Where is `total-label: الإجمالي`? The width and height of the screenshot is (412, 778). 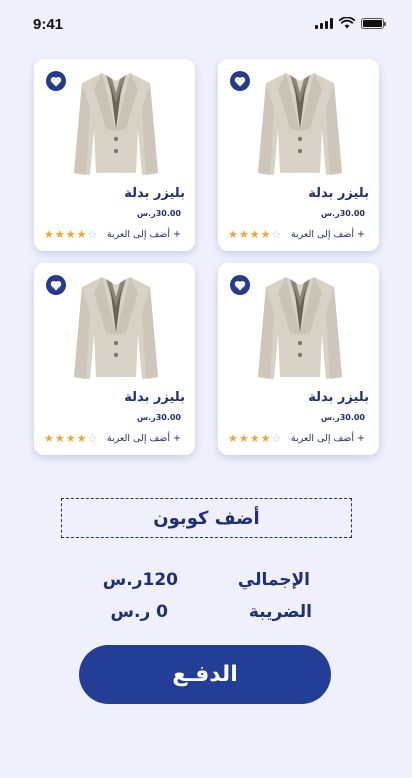 total-label: الإجمالي is located at coordinates (273, 580).